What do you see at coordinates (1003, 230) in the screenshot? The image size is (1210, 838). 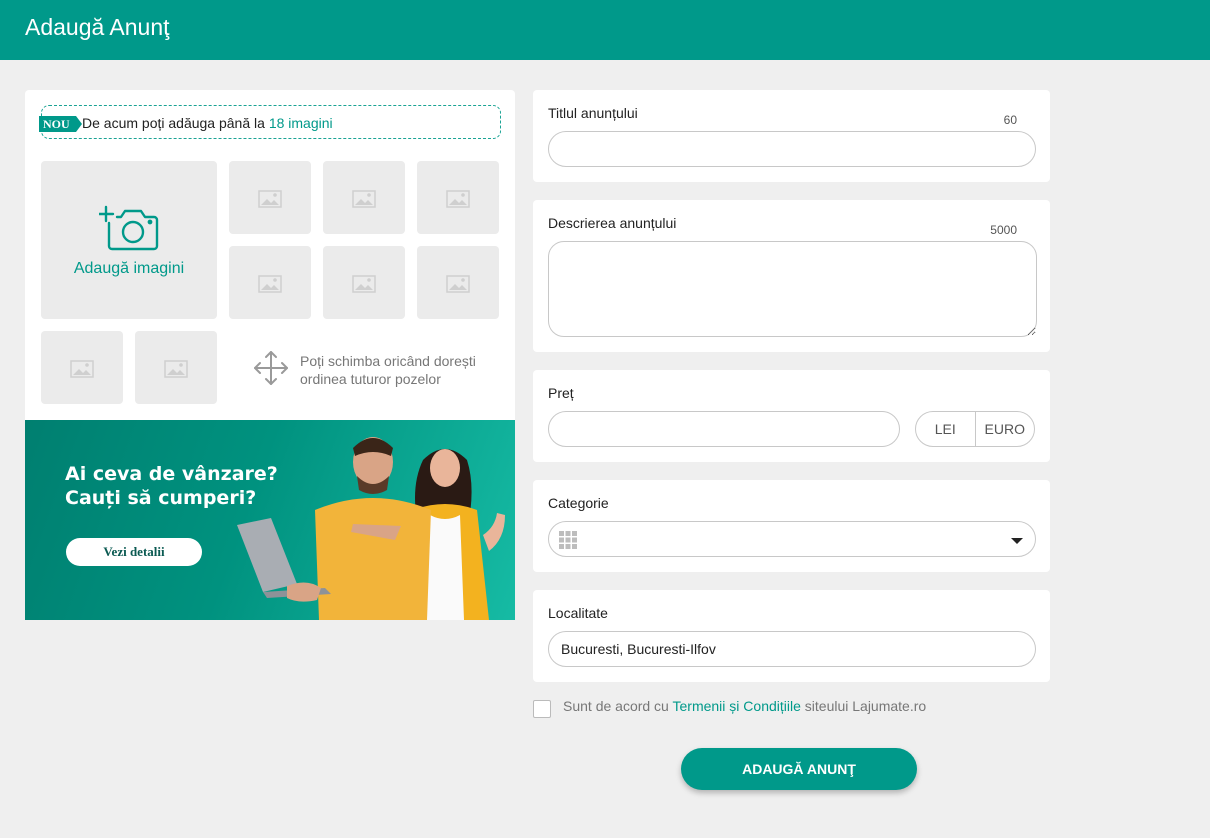 I see `description-char-counter: 5000` at bounding box center [1003, 230].